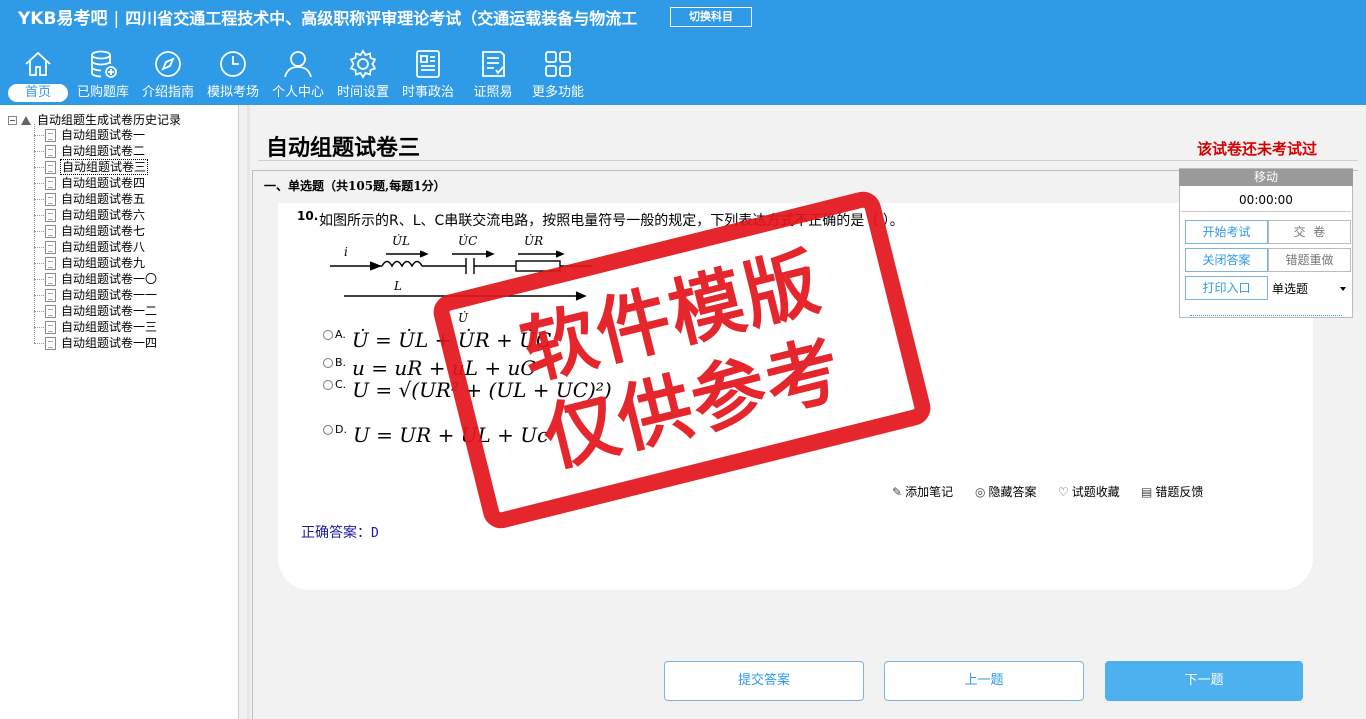 The image size is (1366, 719). What do you see at coordinates (341, 362) in the screenshot?
I see `option-key: B.` at bounding box center [341, 362].